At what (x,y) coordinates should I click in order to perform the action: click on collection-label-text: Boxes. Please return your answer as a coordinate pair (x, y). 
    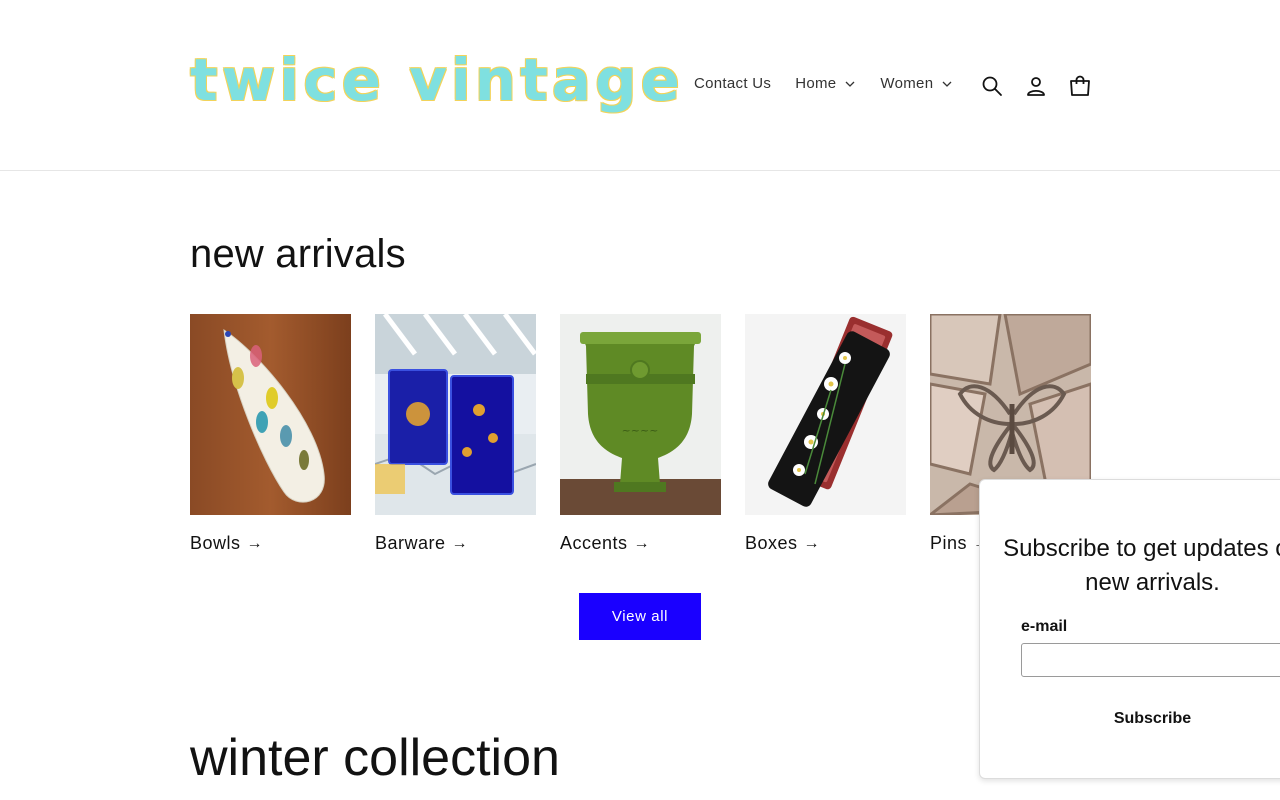
    Looking at the image, I should click on (771, 543).